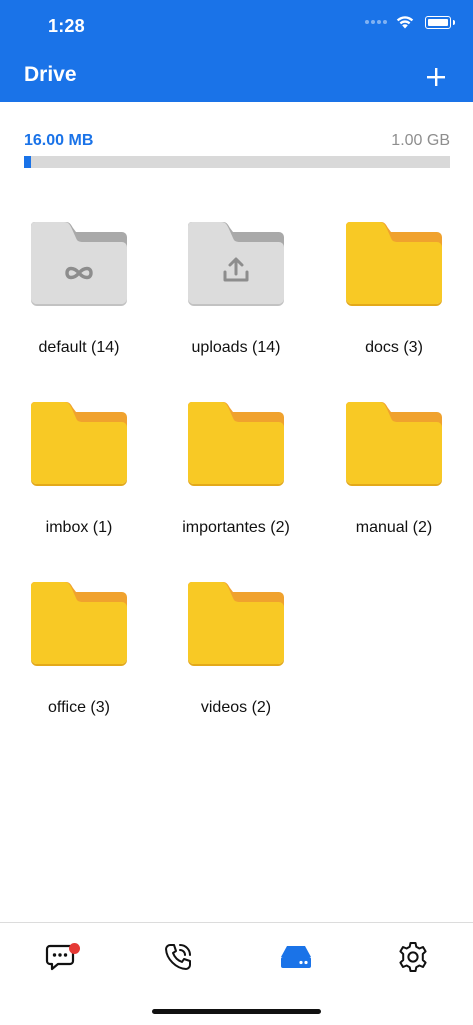 The image size is (473, 1025). Describe the element at coordinates (405, 22) in the screenshot. I see `wifi-icon` at that location.